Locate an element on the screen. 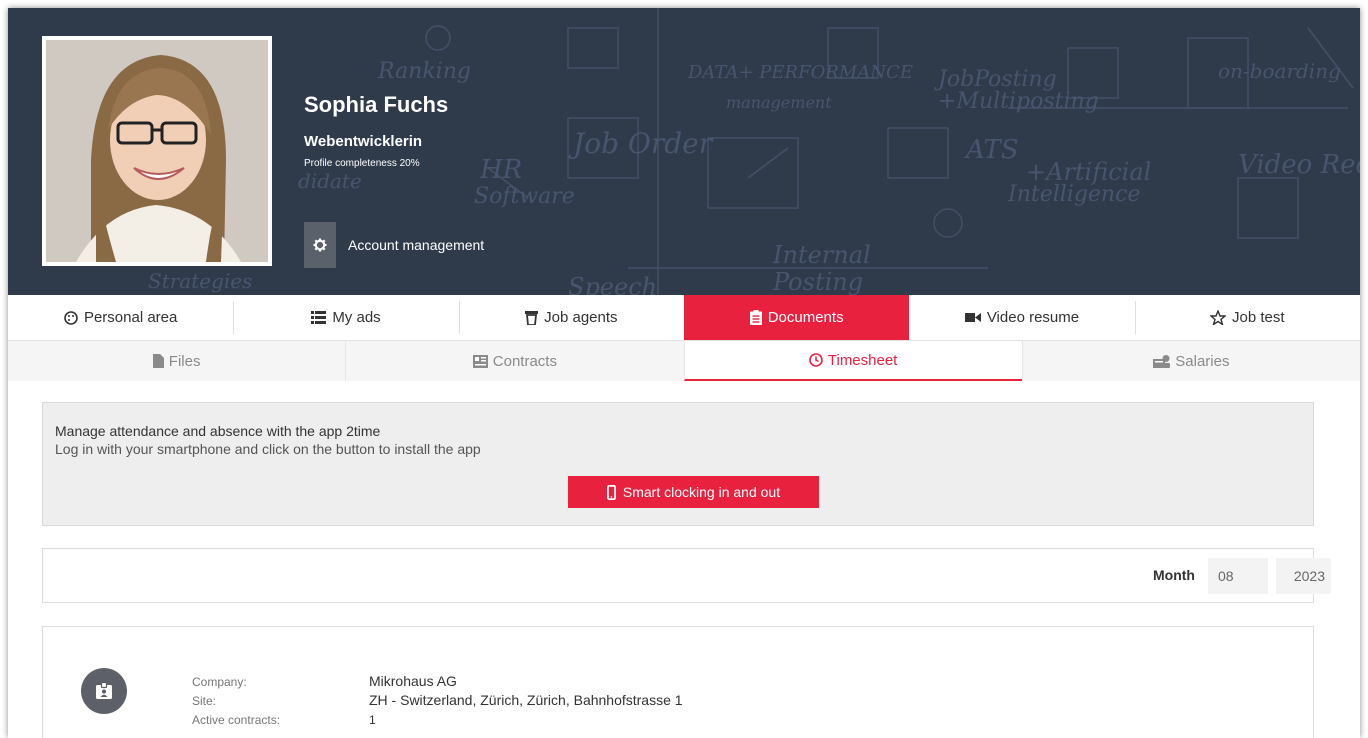 Image resolution: width=1368 pixels, height=738 pixels. hero-word: Intelligence is located at coordinates (1073, 194).